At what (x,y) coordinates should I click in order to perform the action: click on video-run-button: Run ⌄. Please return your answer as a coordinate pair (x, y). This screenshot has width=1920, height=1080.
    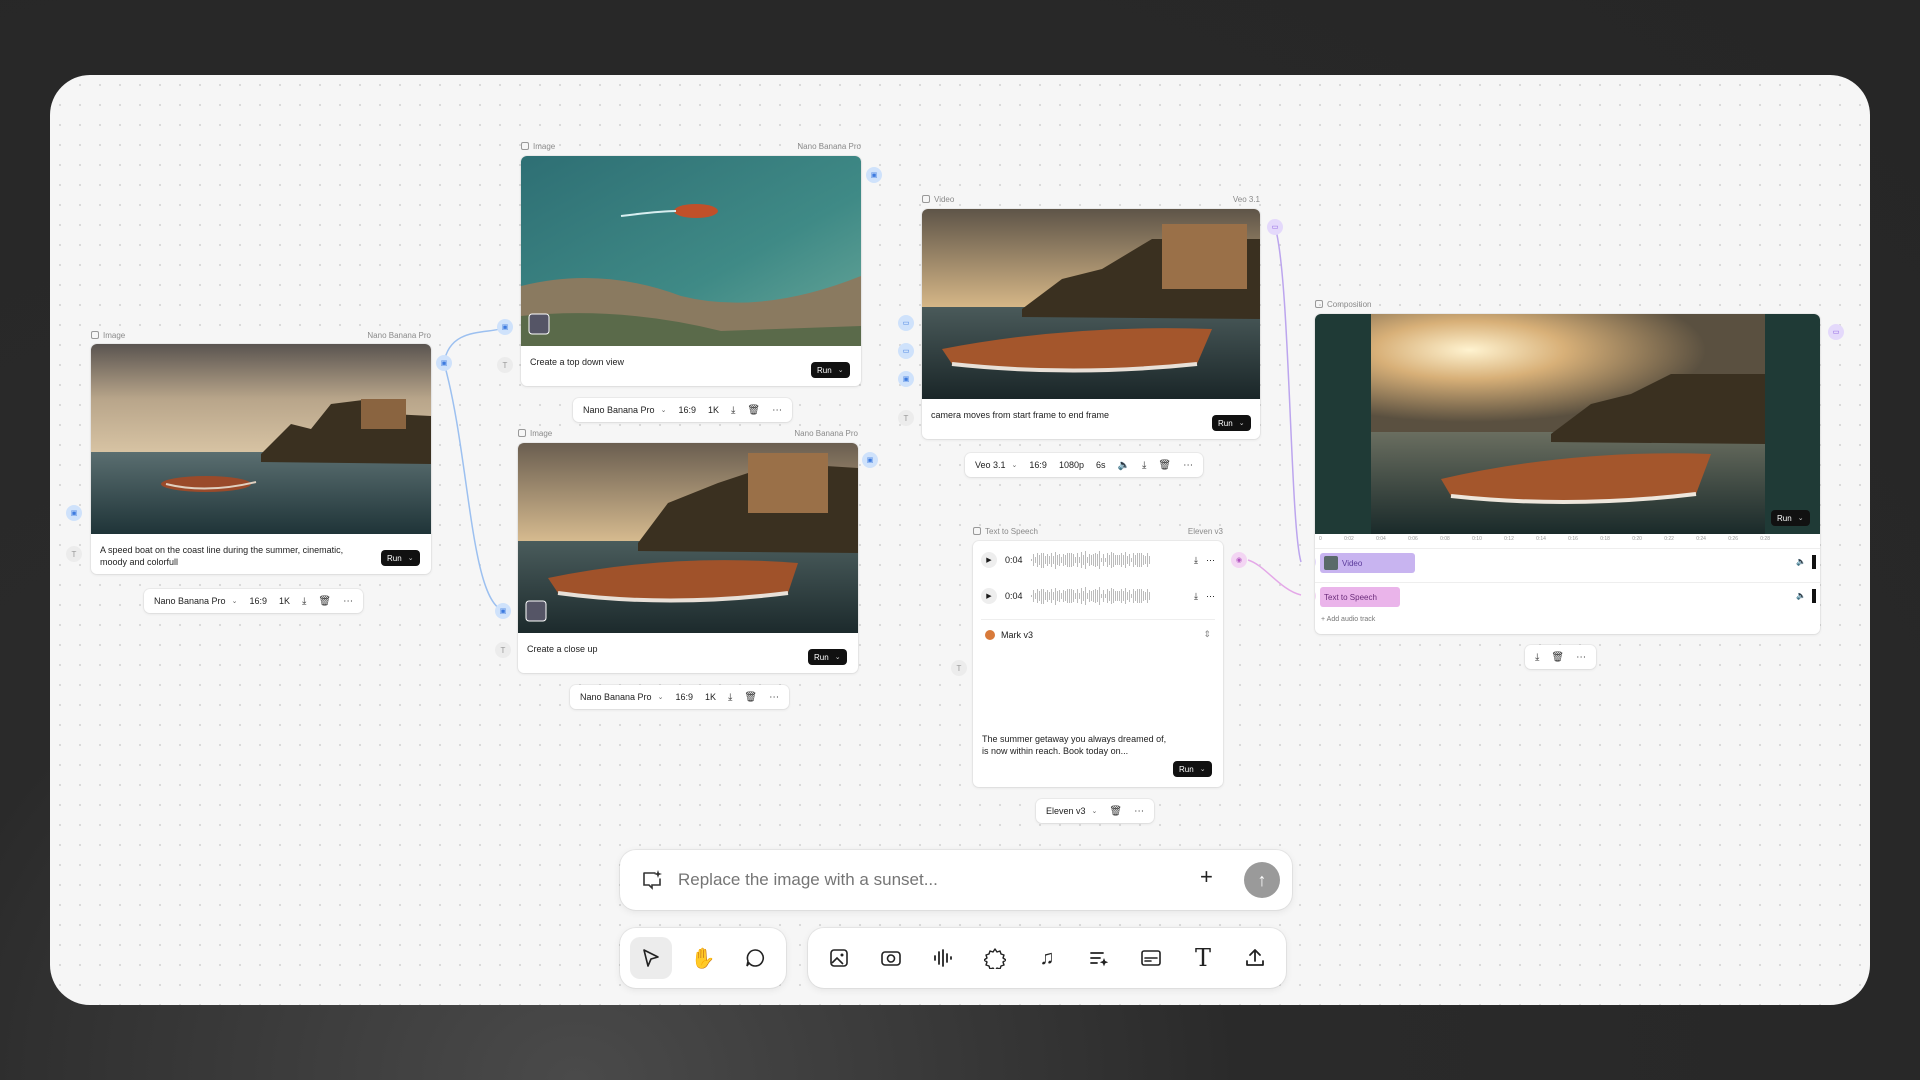
    Looking at the image, I should click on (1231, 423).